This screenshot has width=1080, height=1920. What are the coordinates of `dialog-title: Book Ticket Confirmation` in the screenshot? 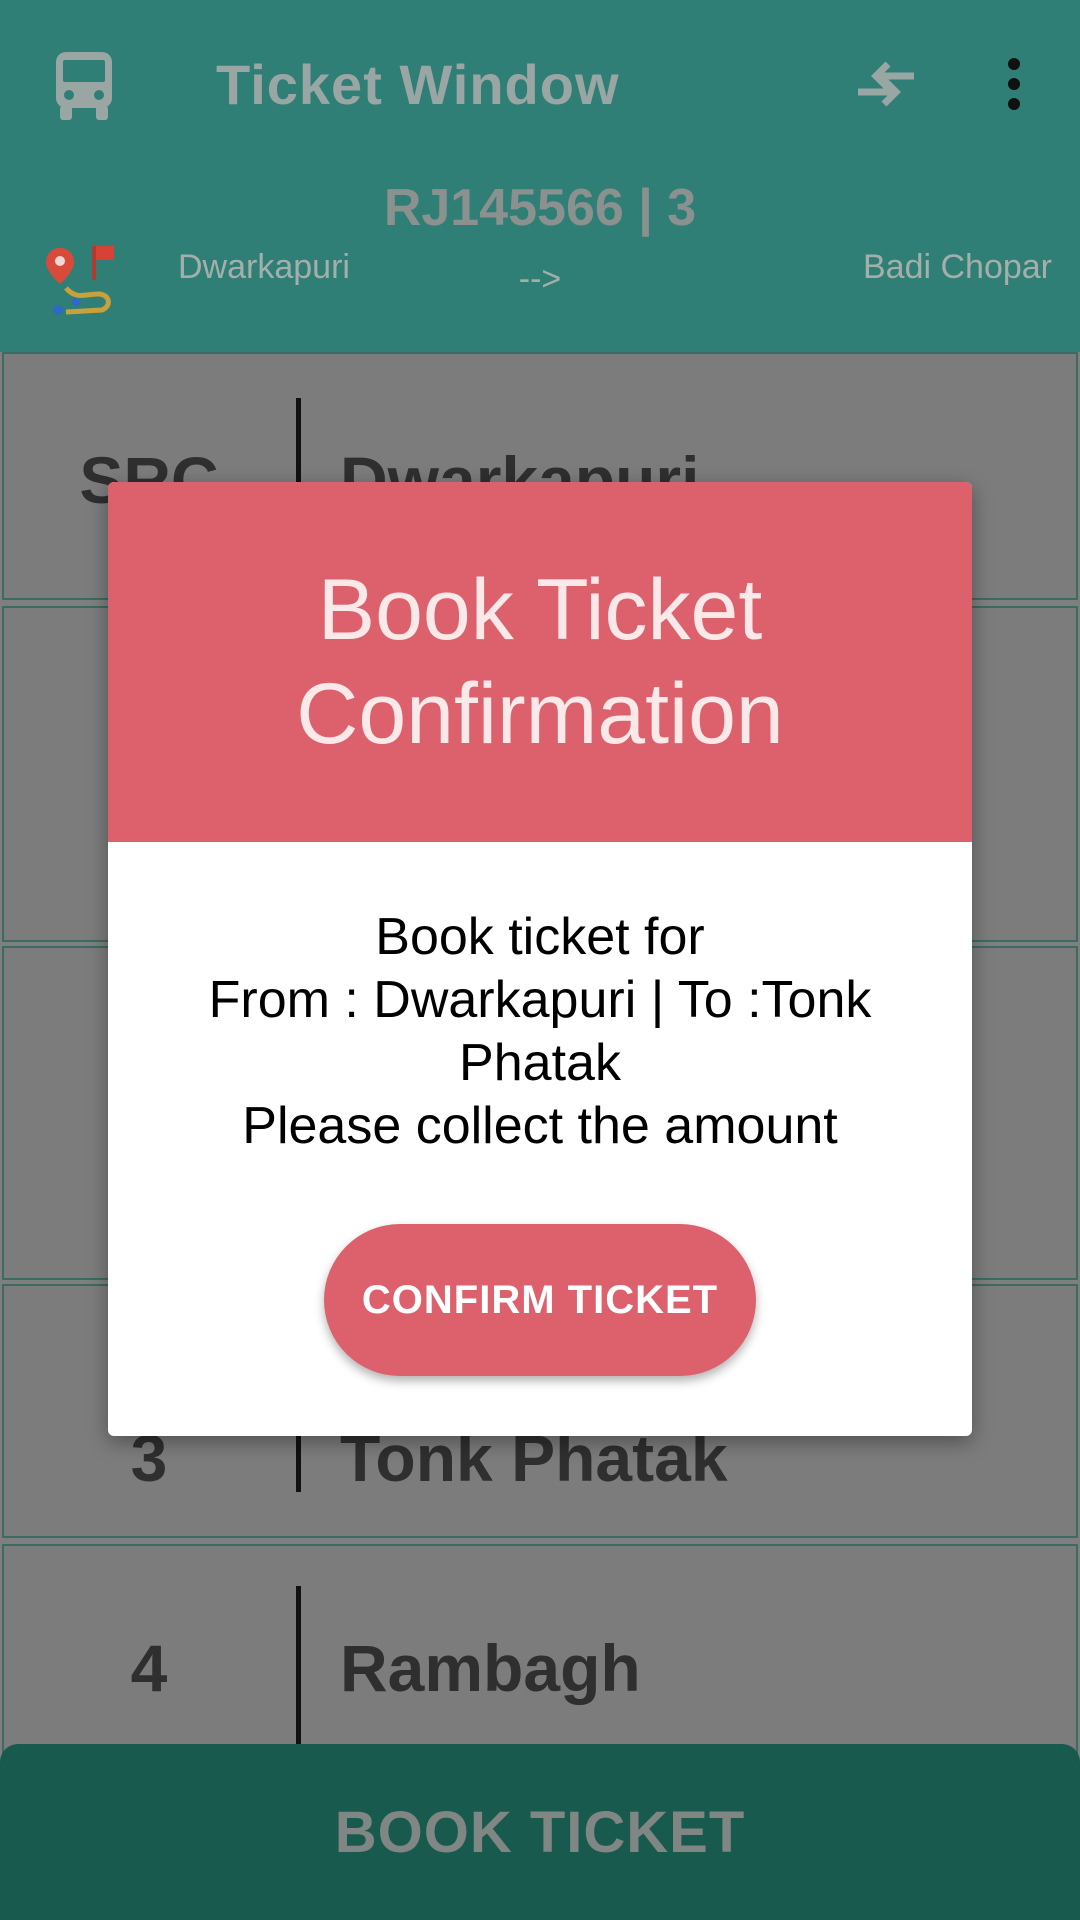 It's located at (540, 662).